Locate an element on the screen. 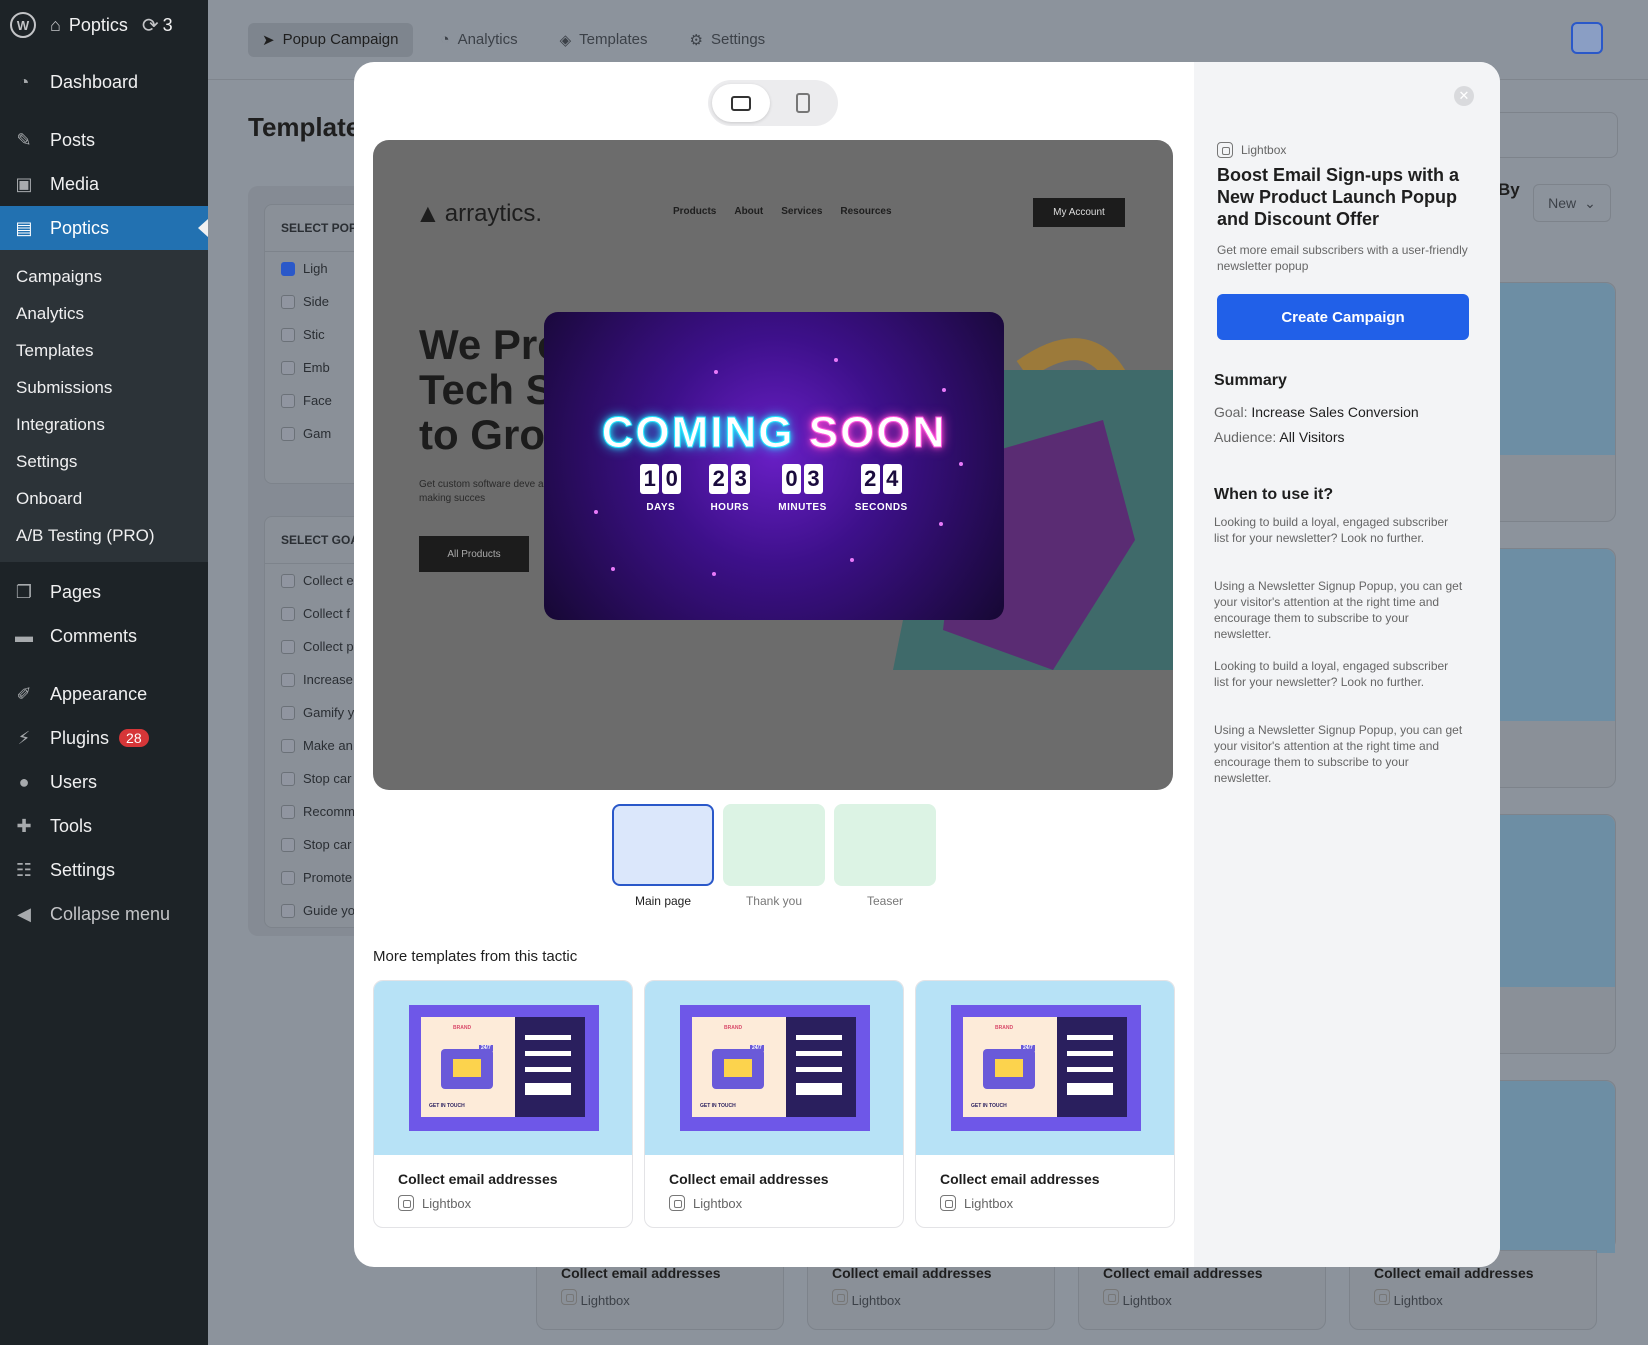  countdown-label: MINUTES is located at coordinates (802, 507).